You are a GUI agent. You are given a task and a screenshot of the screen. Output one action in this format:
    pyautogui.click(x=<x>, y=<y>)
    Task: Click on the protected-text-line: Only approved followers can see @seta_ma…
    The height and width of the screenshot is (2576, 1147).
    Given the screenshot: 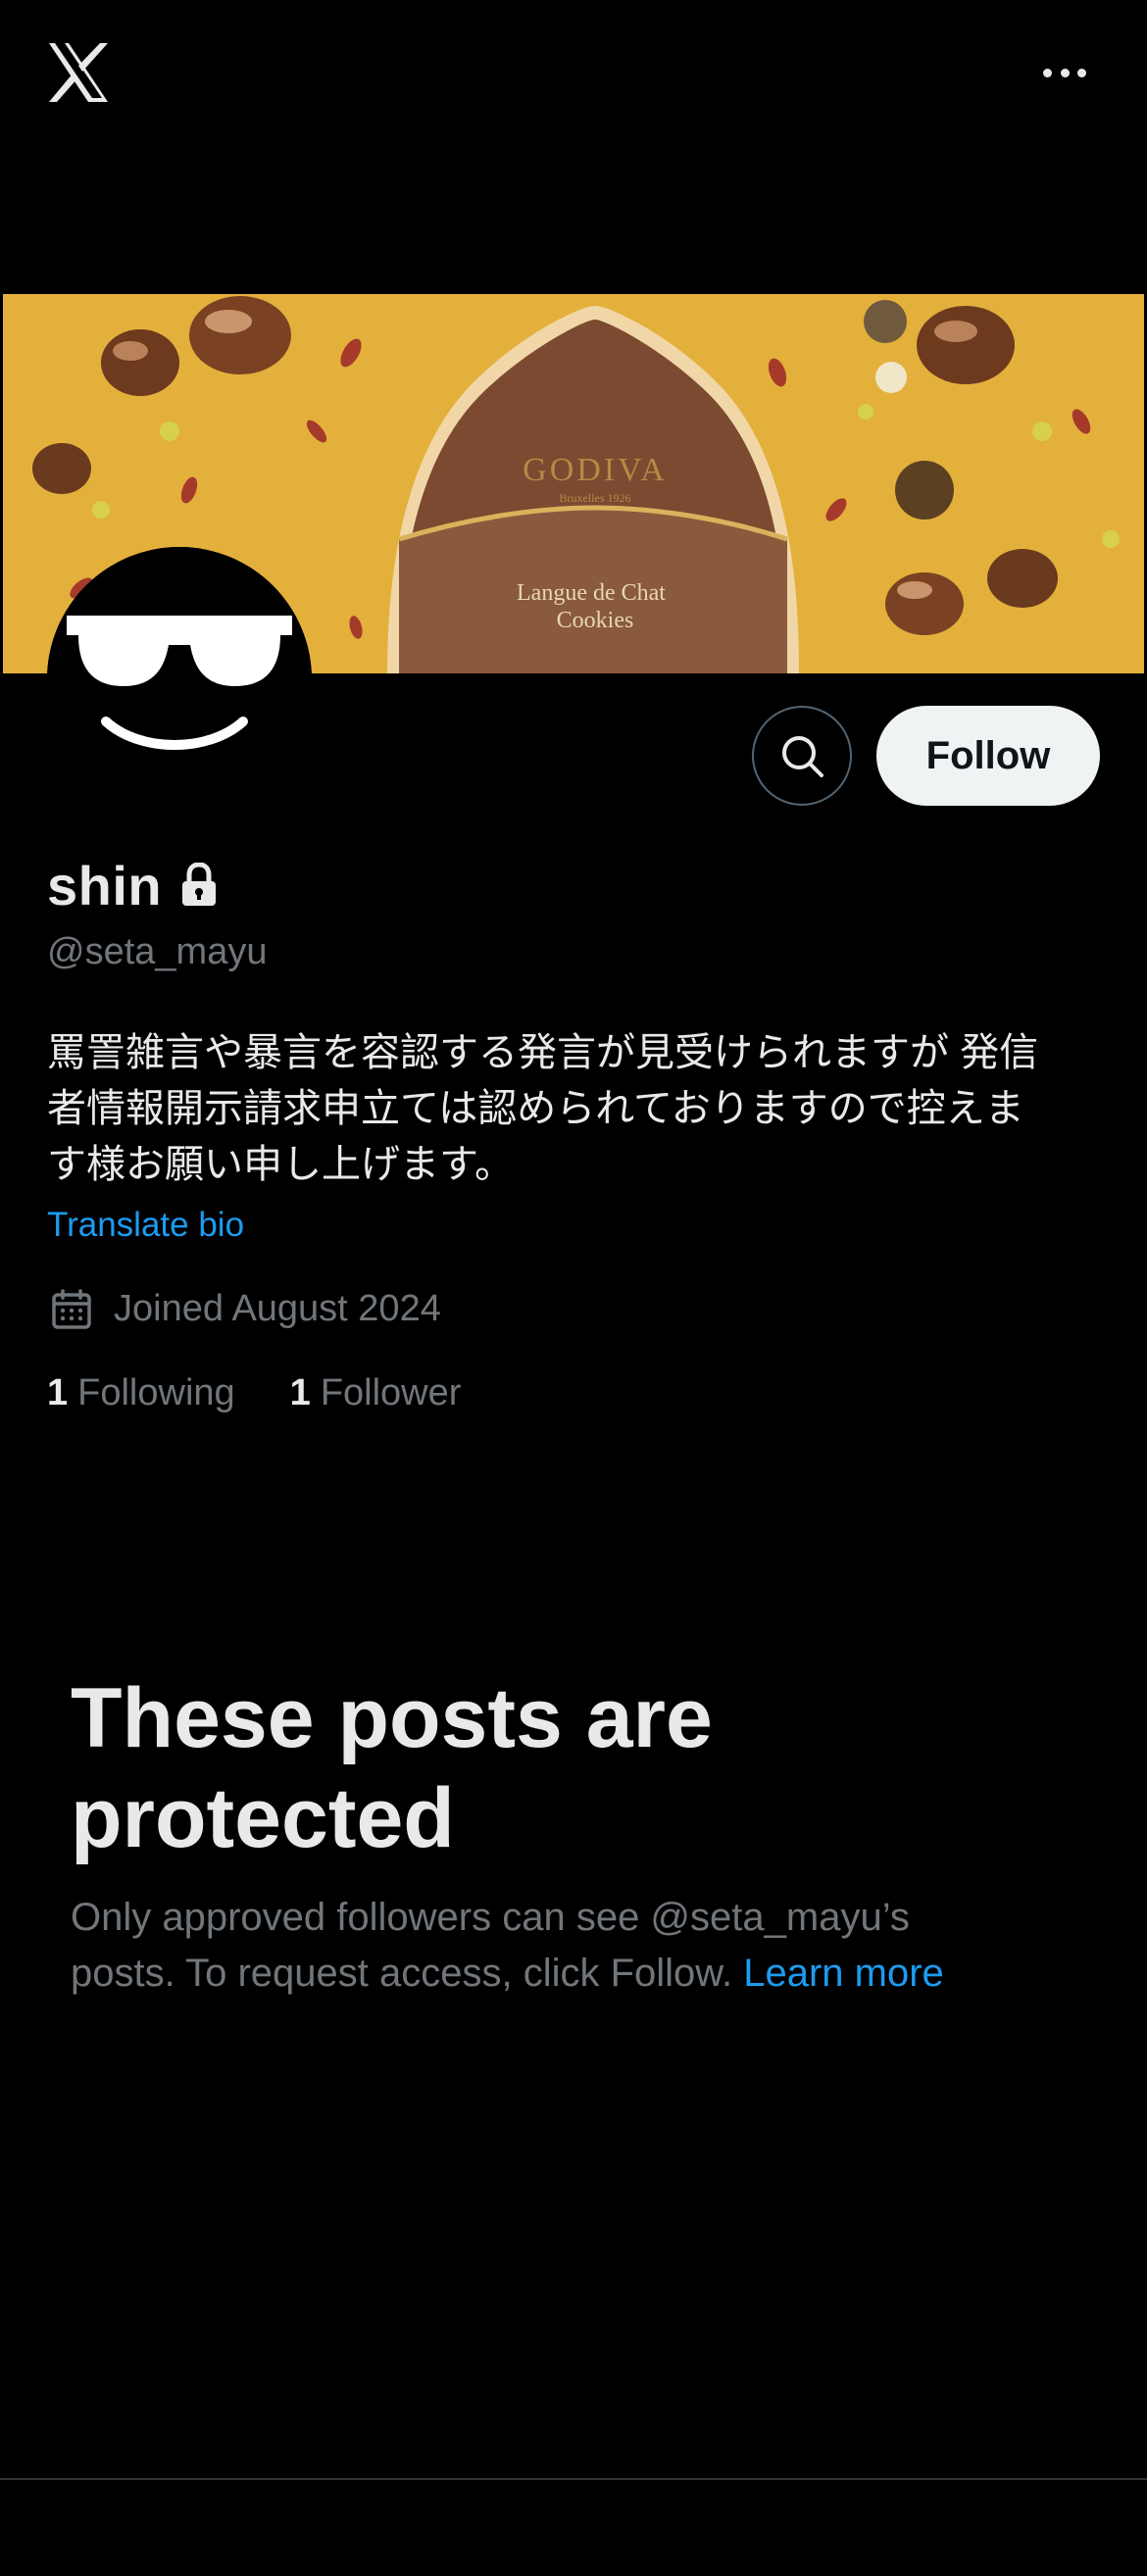 What is the action you would take?
    pyautogui.click(x=490, y=1917)
    